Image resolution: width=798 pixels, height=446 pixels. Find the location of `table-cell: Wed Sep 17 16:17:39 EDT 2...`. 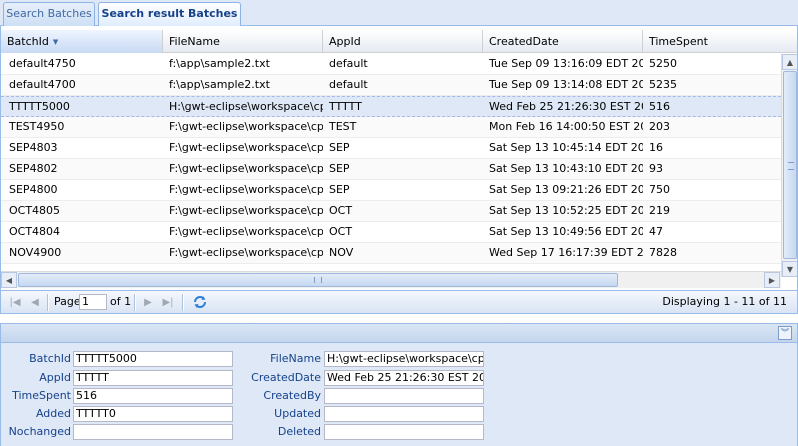

table-cell: Wed Sep 17 16:17:39 EDT 2... is located at coordinates (566, 252).